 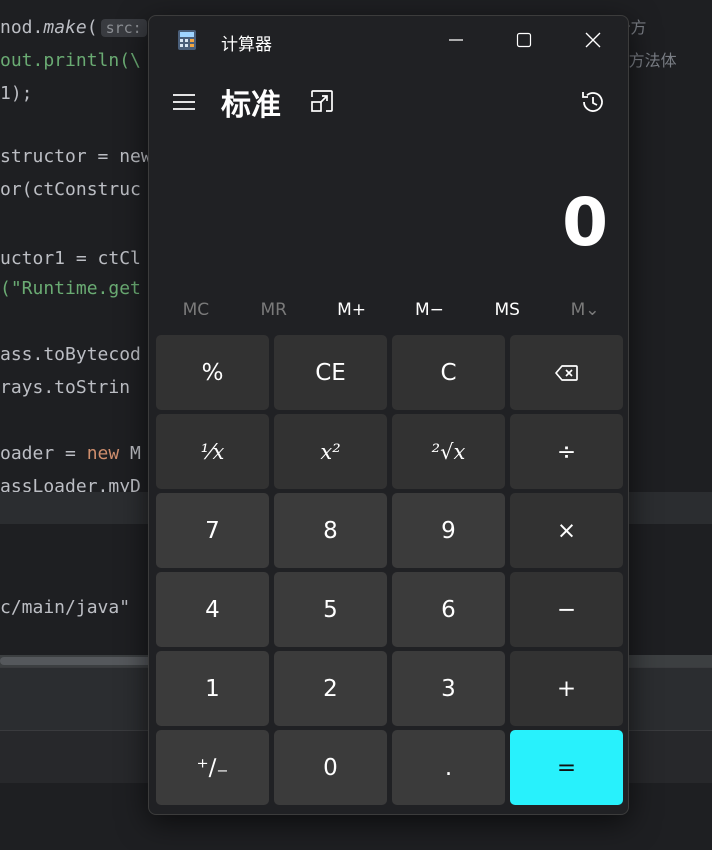 I want to click on decimal-key: ., so click(x=448, y=767).